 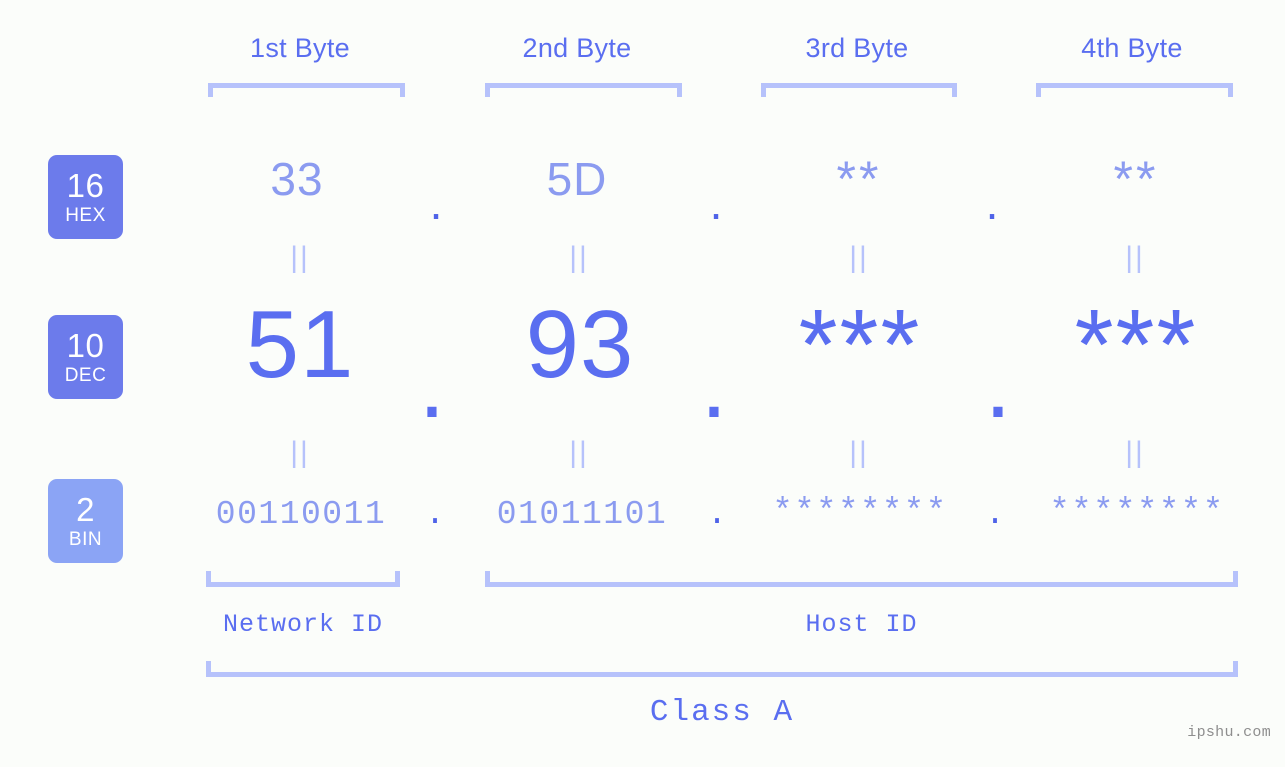 I want to click on equals-connector-dec-bin-1: ||, so click(x=300, y=452).